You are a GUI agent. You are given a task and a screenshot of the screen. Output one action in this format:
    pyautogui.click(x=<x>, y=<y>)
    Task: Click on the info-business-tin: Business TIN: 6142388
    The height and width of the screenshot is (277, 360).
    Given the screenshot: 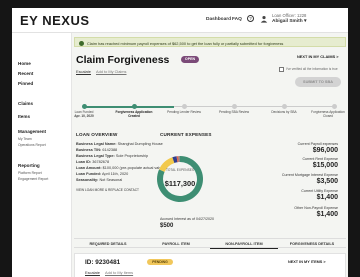 What is the action you would take?
    pyautogui.click(x=97, y=150)
    